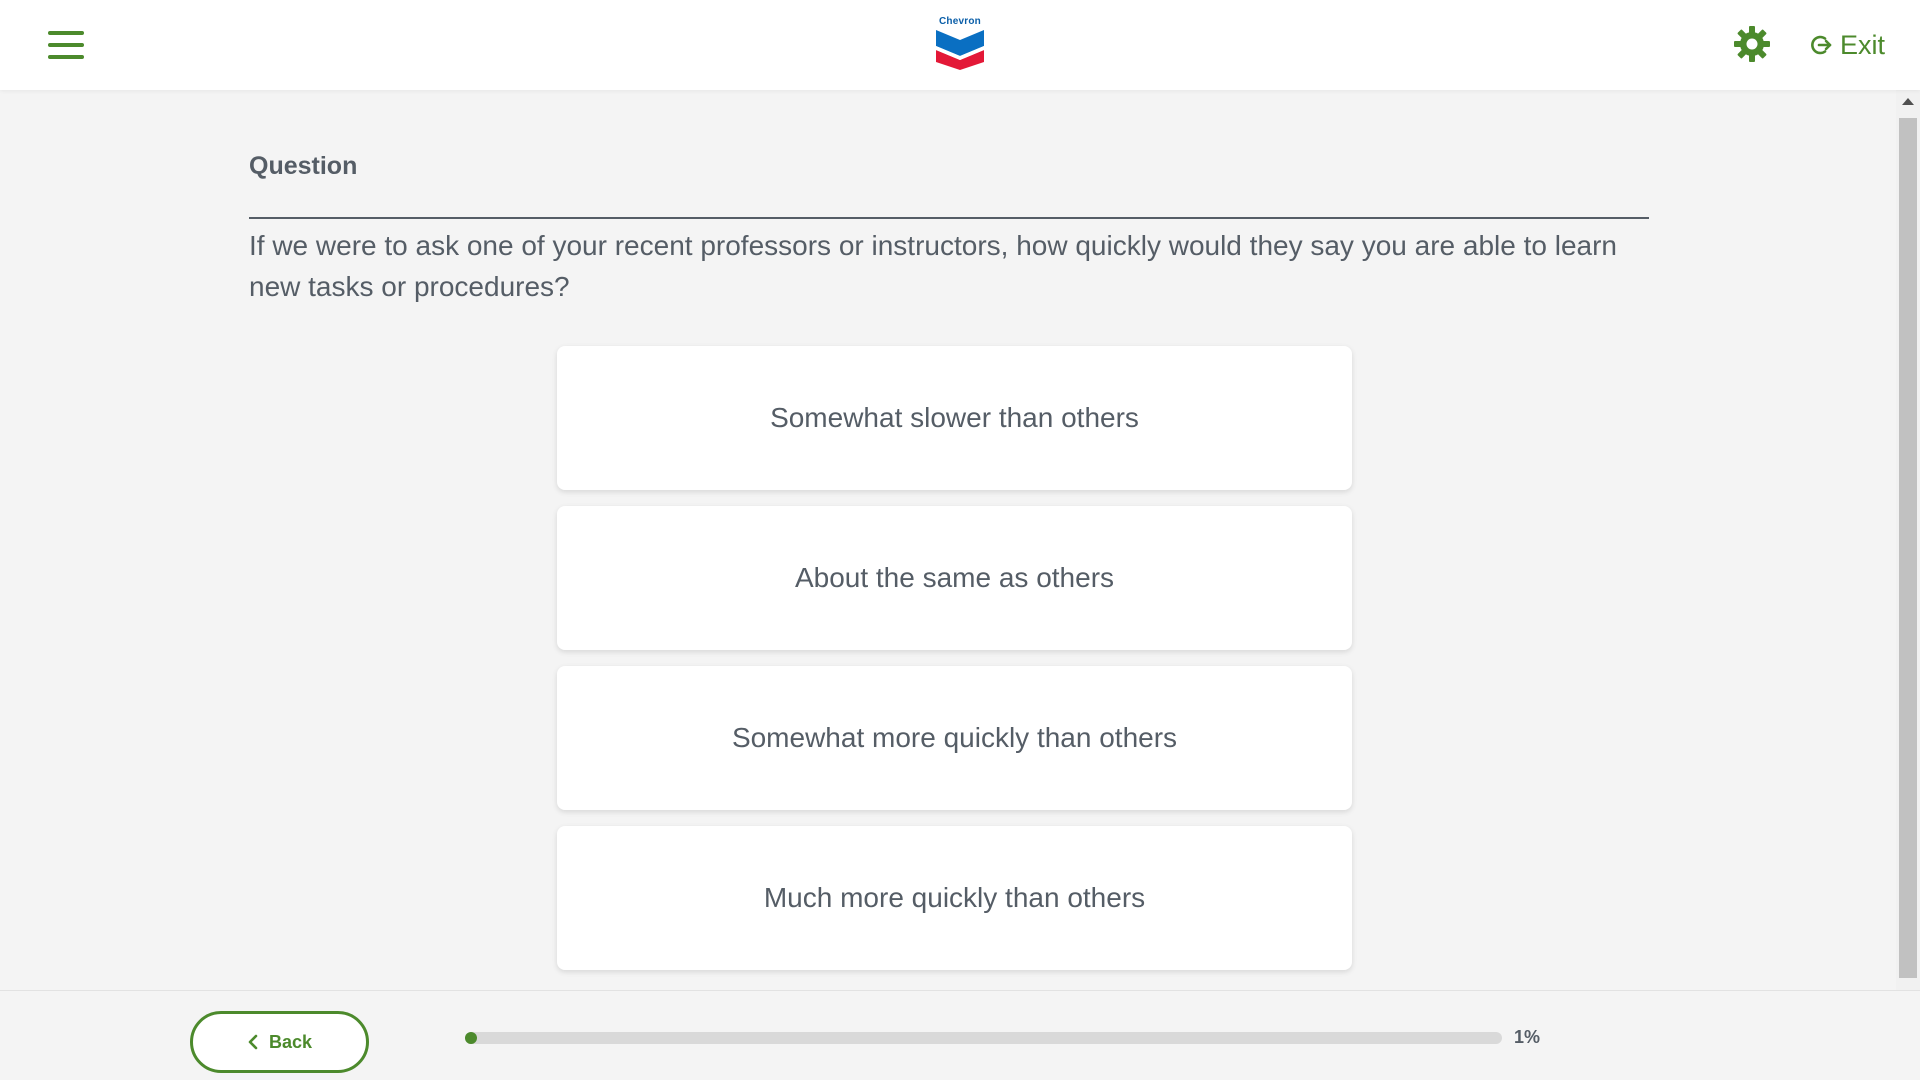 This screenshot has height=1080, width=1920. I want to click on question-heading: Question, so click(949, 185).